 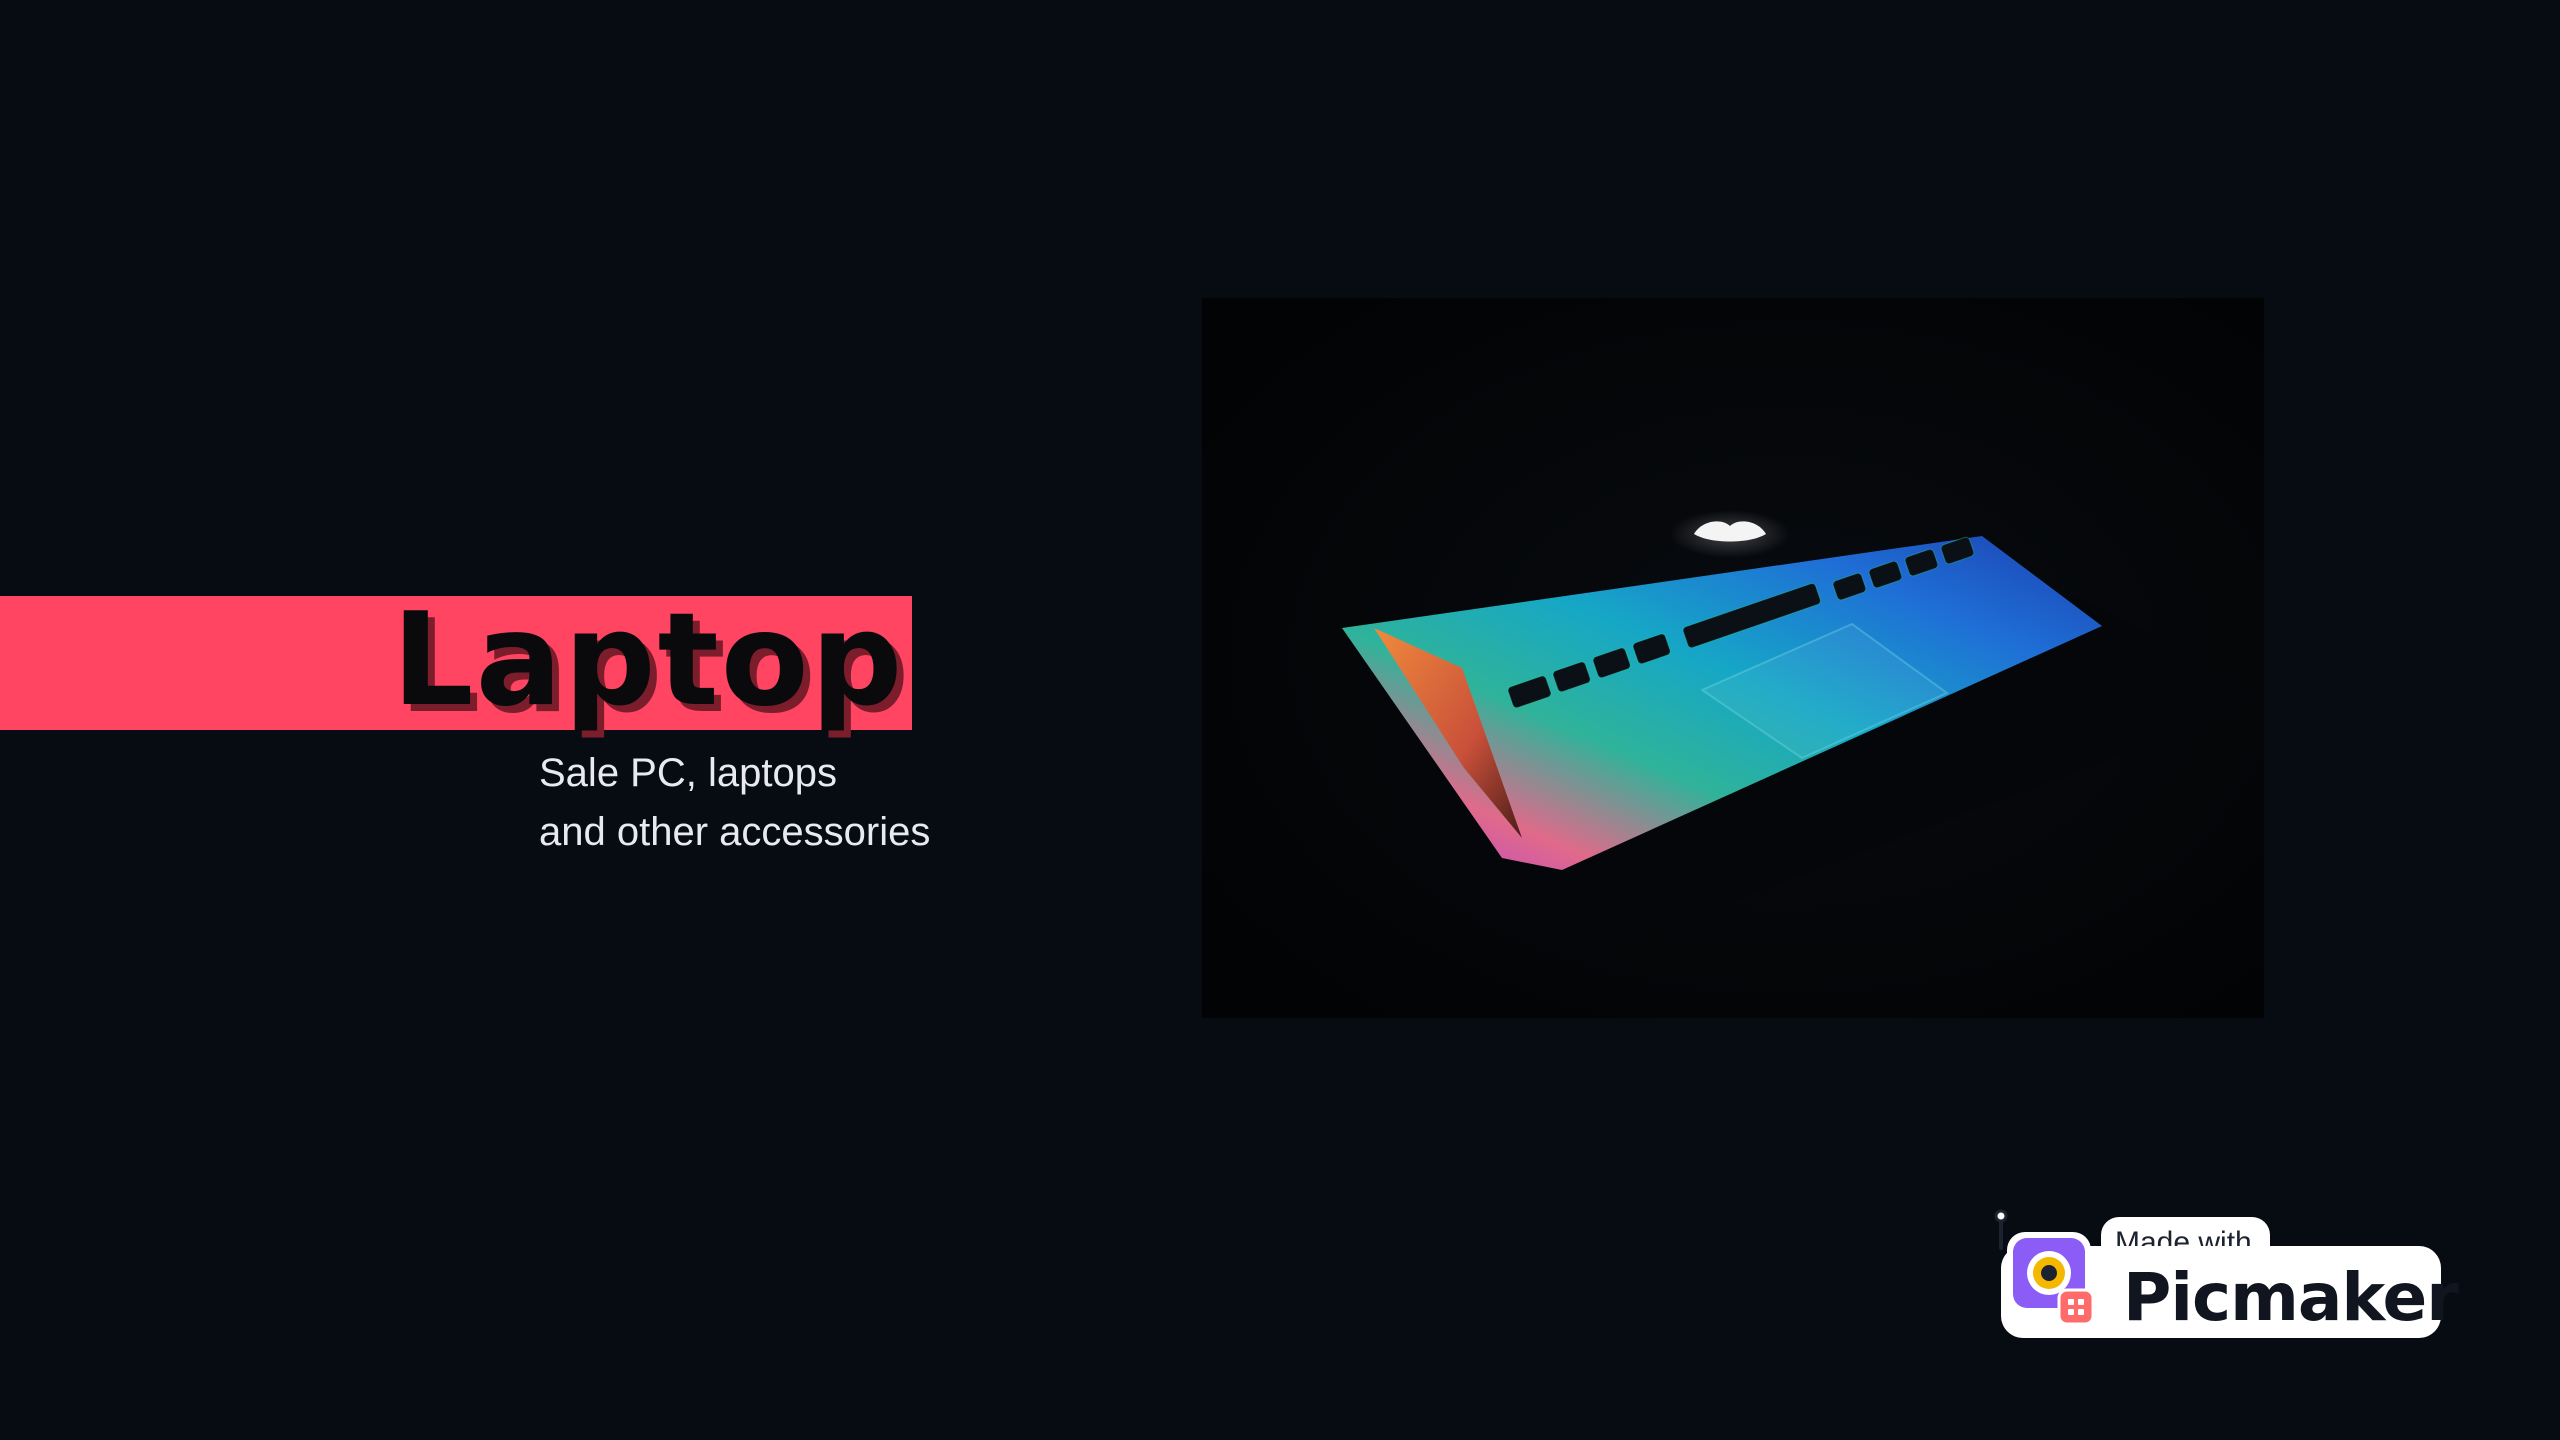 I want to click on picmaker-wordmark: Picmaker, so click(x=2291, y=1297).